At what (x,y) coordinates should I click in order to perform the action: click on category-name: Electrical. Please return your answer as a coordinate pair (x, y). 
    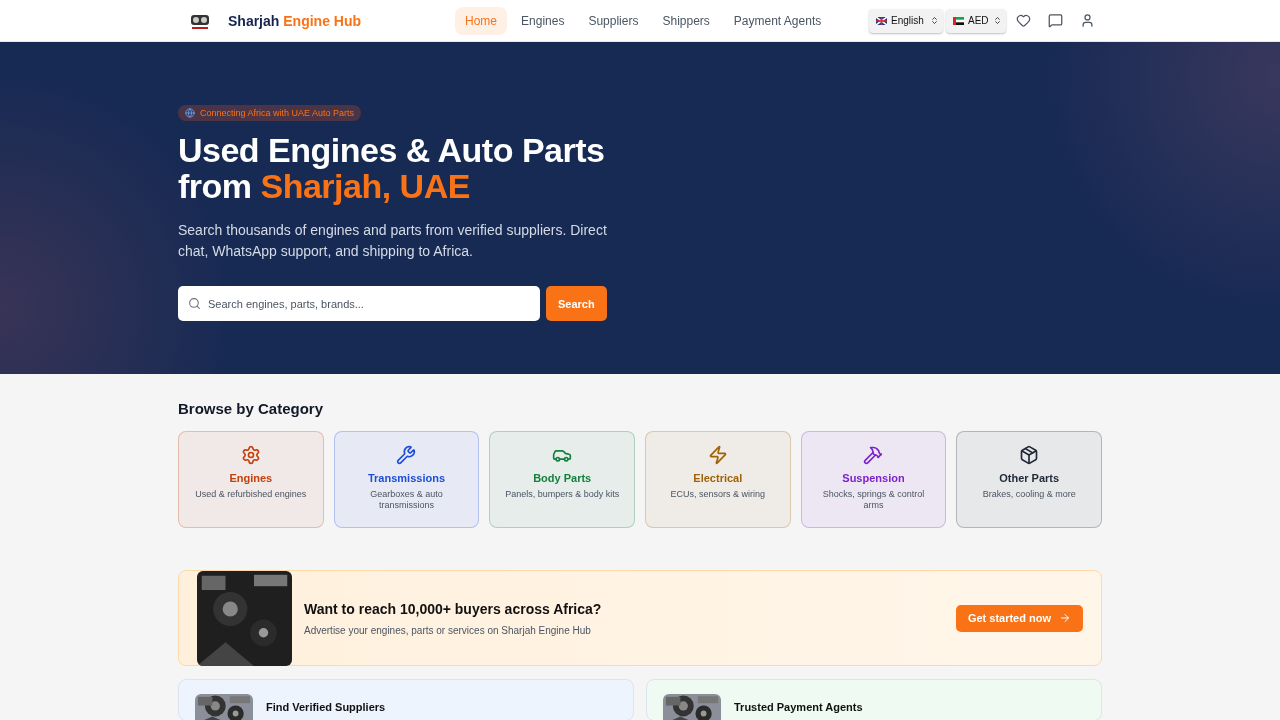
    Looking at the image, I should click on (718, 478).